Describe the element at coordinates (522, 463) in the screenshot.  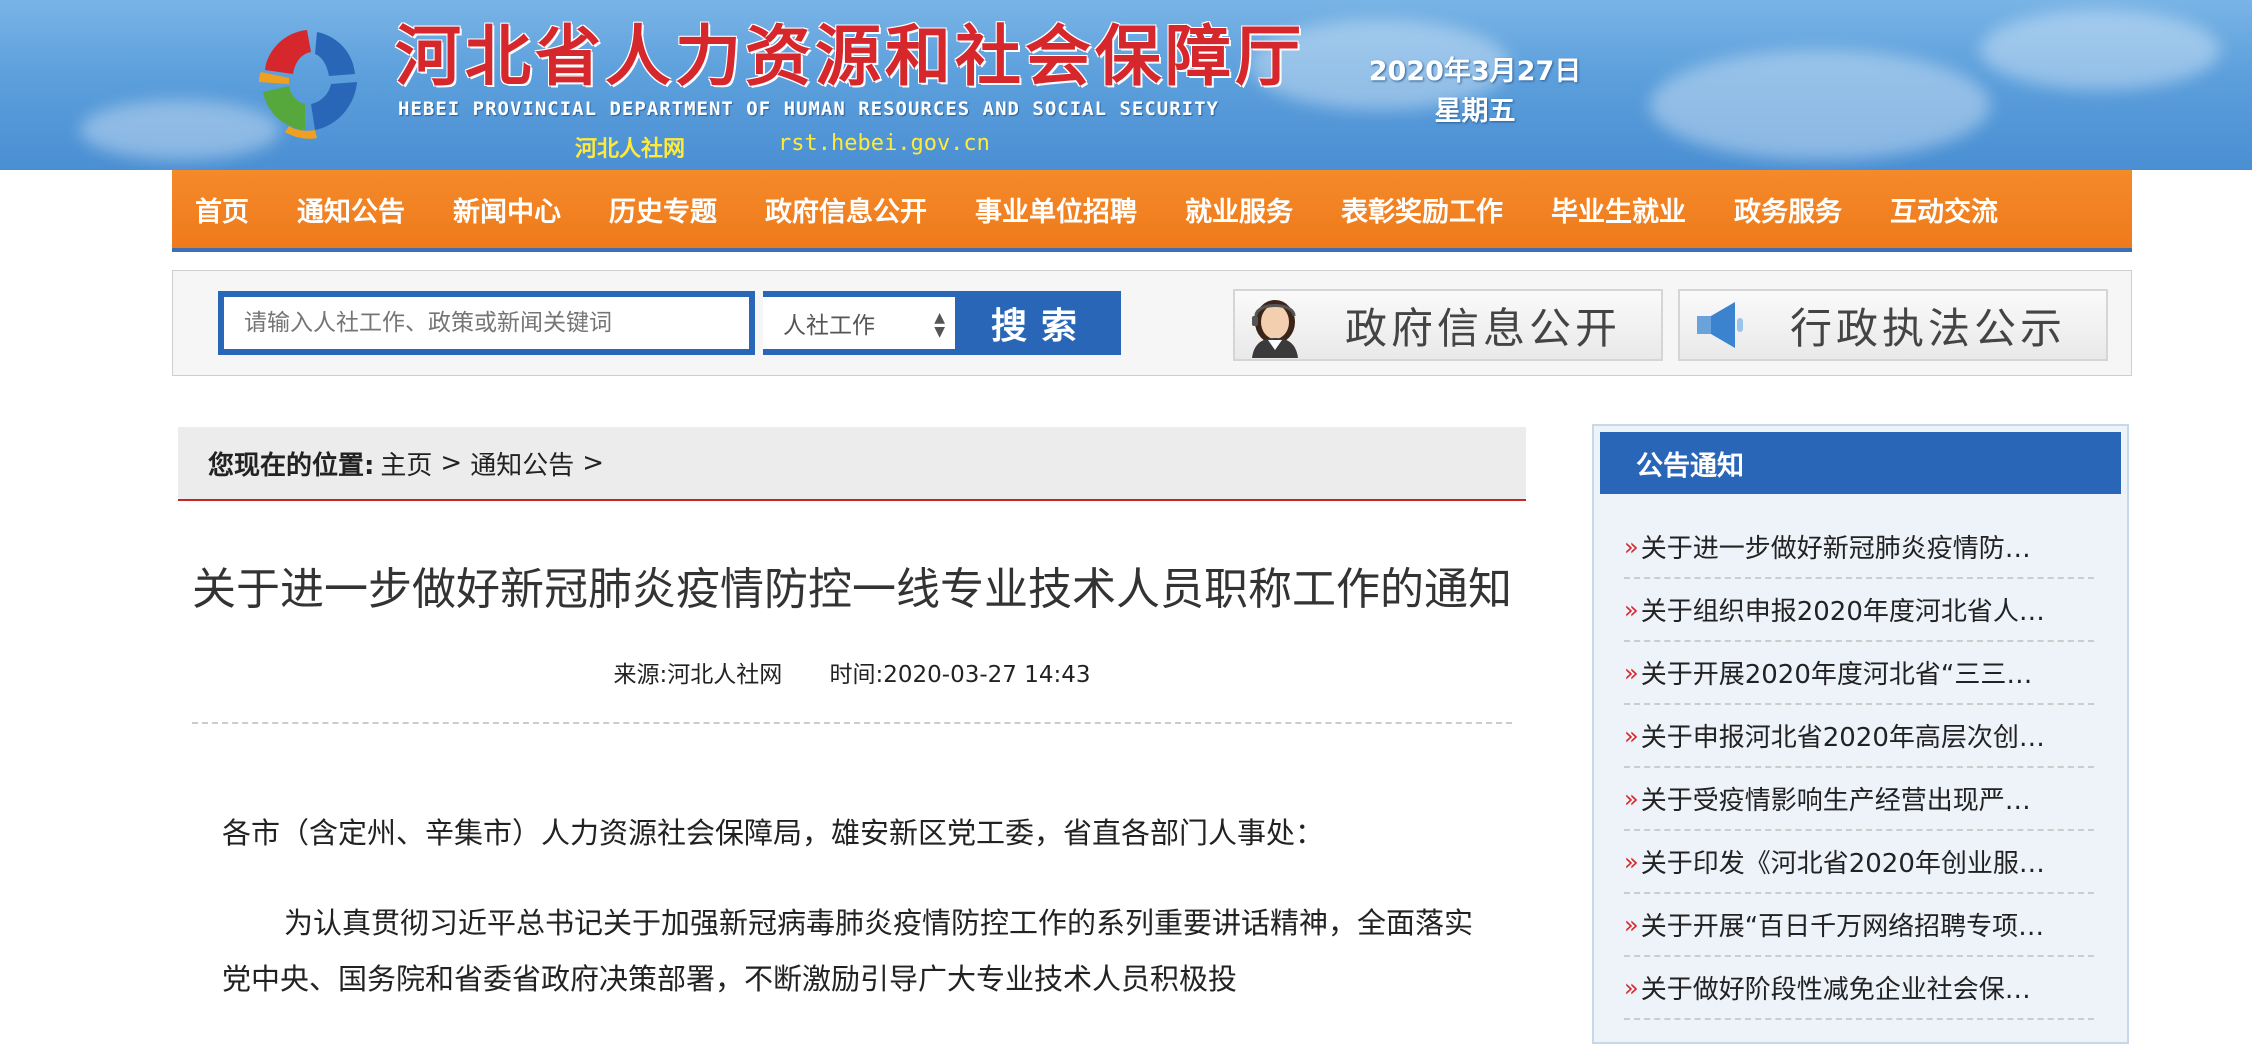
I see `breadcrumb-notices-link: 通知公告` at that location.